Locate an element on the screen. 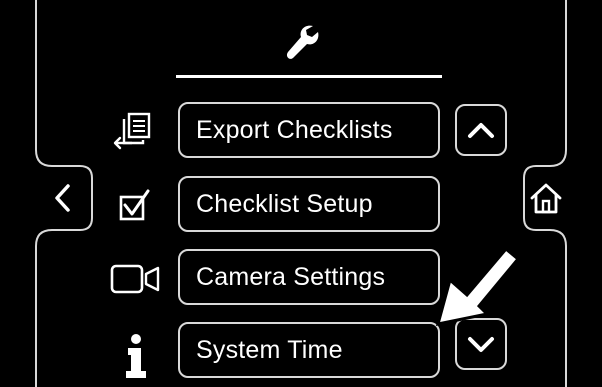  info-icon is located at coordinates (136, 356).